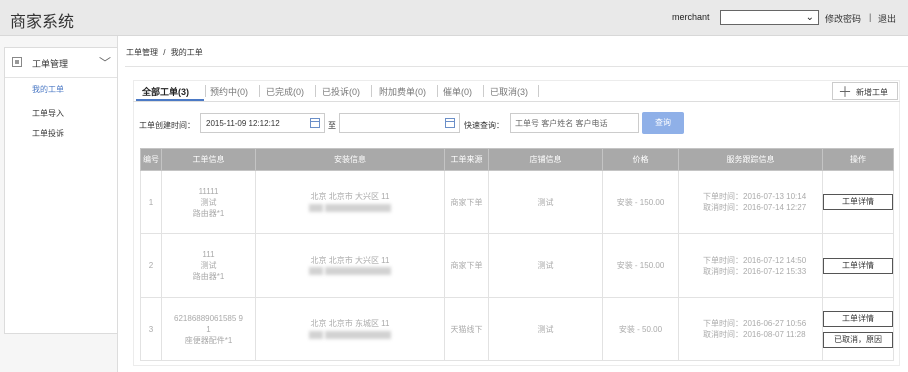 This screenshot has height=372, width=908. What do you see at coordinates (466, 159) in the screenshot?
I see `column-header: 工单来源` at bounding box center [466, 159].